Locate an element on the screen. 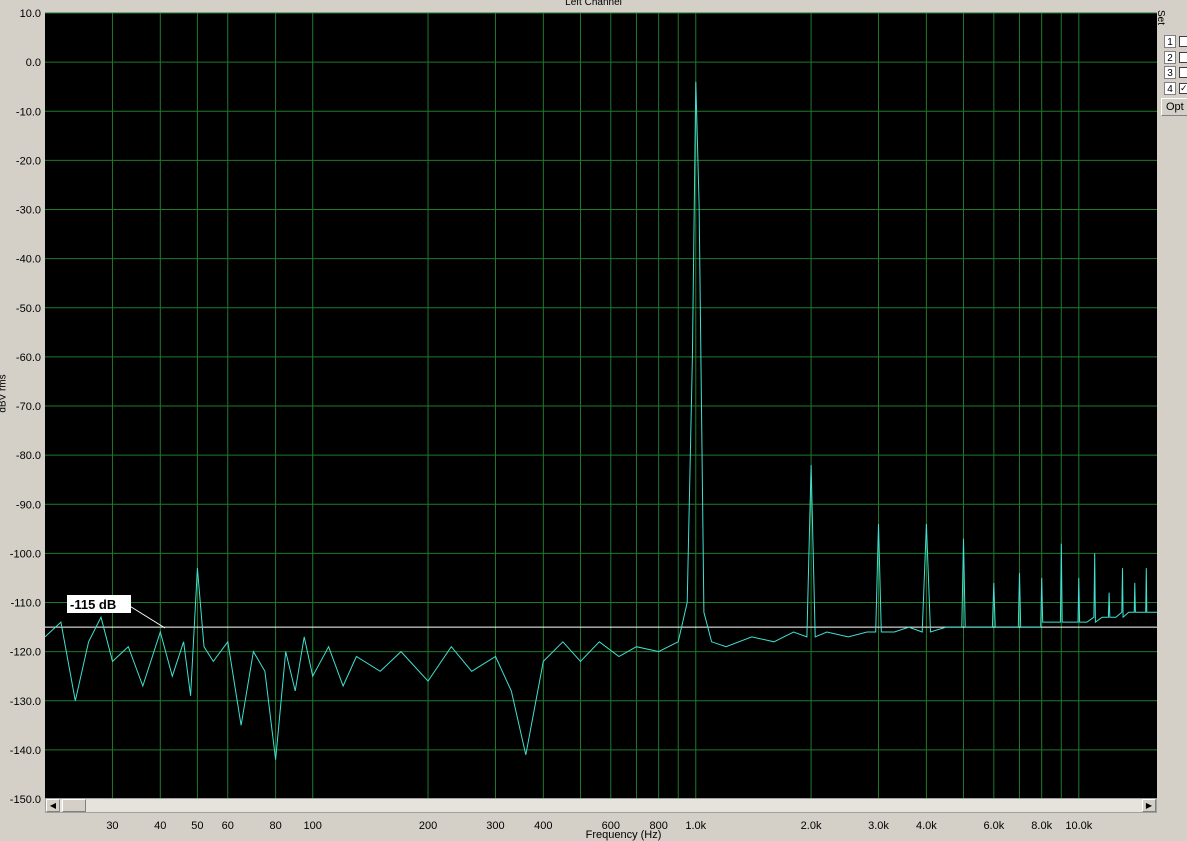 This screenshot has height=841, width=1187. trace-row-1: 1 is located at coordinates (1175, 42).